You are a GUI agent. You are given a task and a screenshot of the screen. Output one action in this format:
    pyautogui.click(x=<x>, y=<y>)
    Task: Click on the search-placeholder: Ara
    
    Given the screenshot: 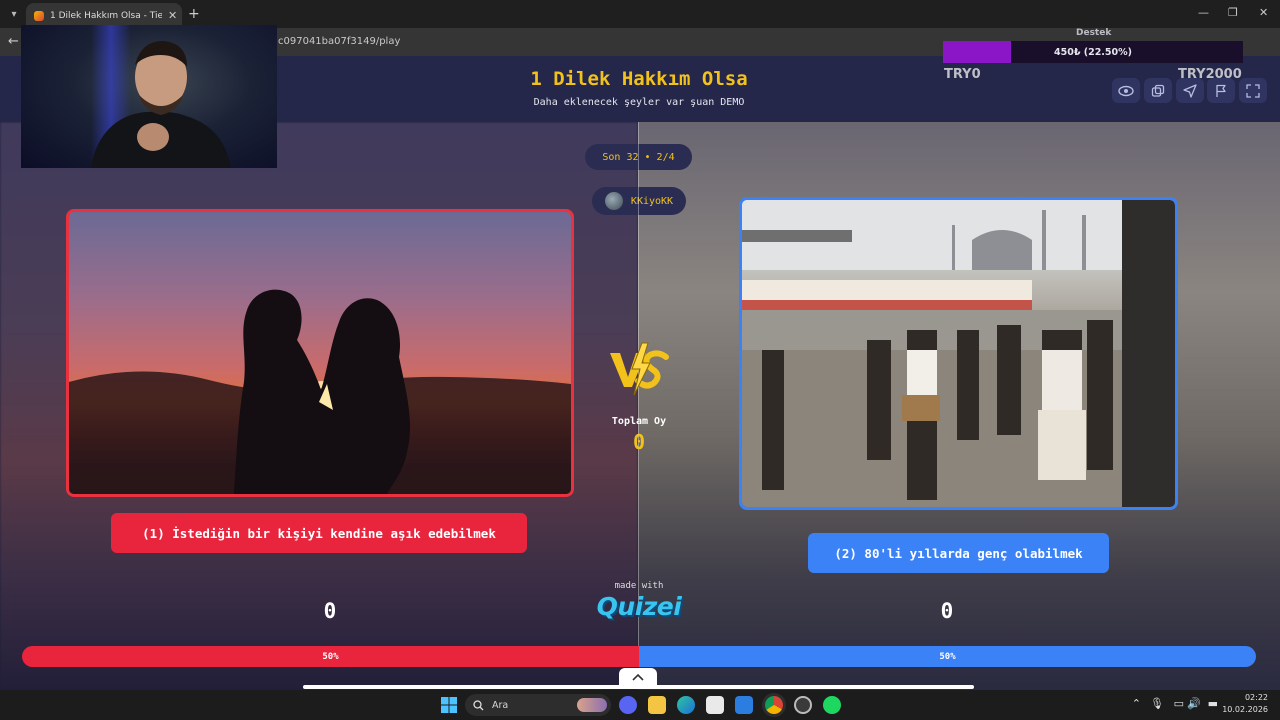 What is the action you would take?
    pyautogui.click(x=500, y=705)
    